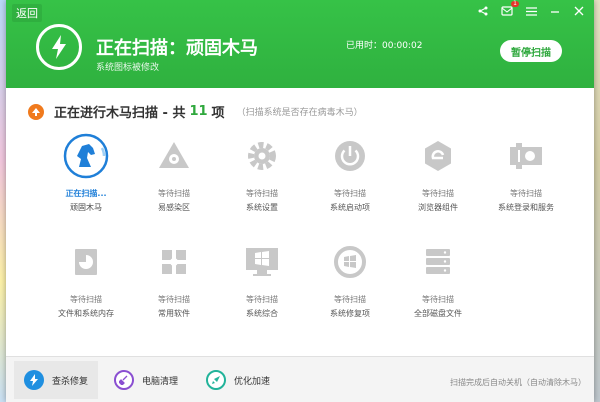 This screenshot has height=402, width=600. I want to click on scan-summary-title: 正在进行木马扫描 - 共, so click(120, 113).